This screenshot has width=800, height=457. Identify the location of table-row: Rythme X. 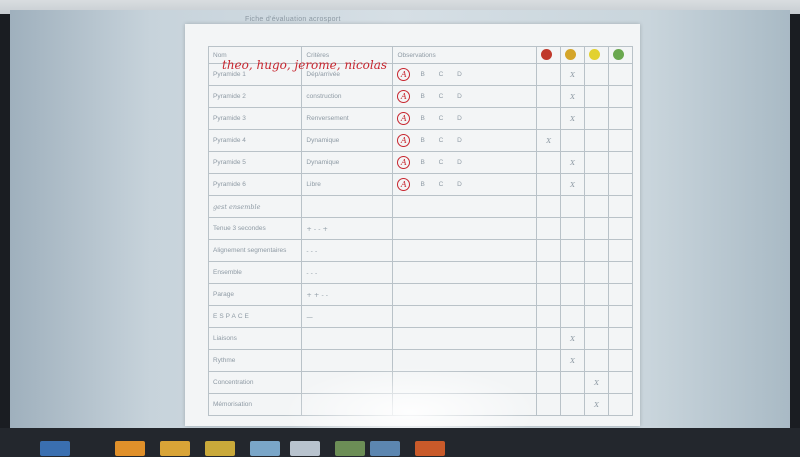
(420, 360).